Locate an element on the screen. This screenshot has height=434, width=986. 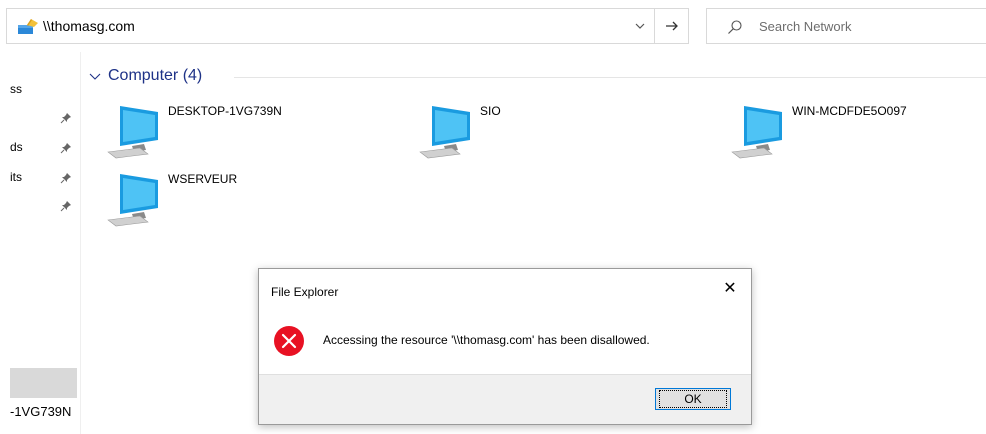
nav-selected-item is located at coordinates (43, 383).